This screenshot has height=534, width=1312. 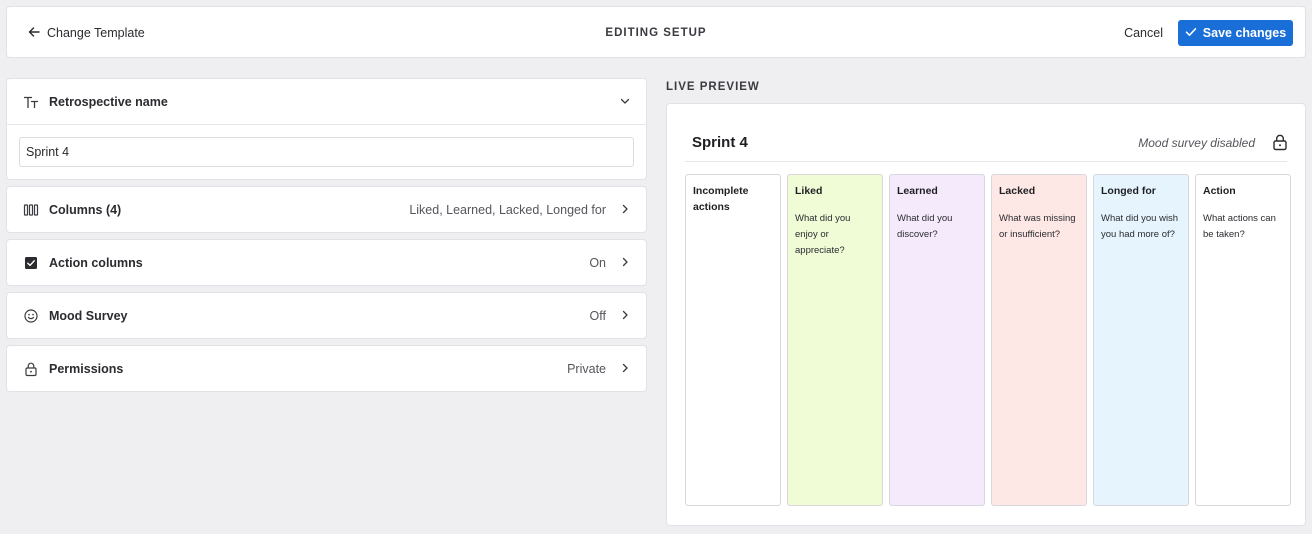 What do you see at coordinates (1191, 33) in the screenshot?
I see `check-icon` at bounding box center [1191, 33].